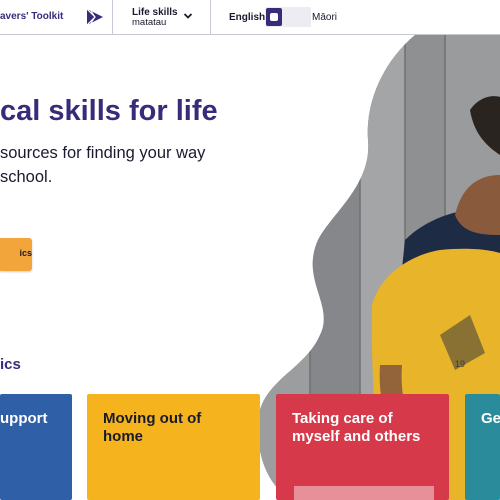 This screenshot has width=500, height=500. Describe the element at coordinates (103, 165) in the screenshot. I see `hero-subtitle: sources for finding your way school.` at that location.